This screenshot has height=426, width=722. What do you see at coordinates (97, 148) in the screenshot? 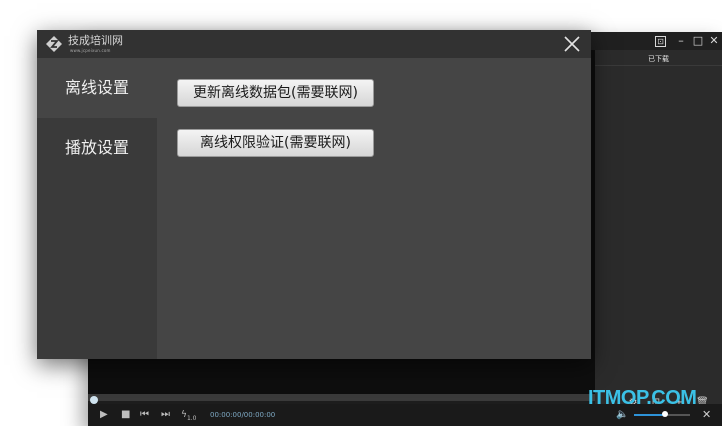
I see `sidebar-item-playback-settings: 播放设置` at bounding box center [97, 148].